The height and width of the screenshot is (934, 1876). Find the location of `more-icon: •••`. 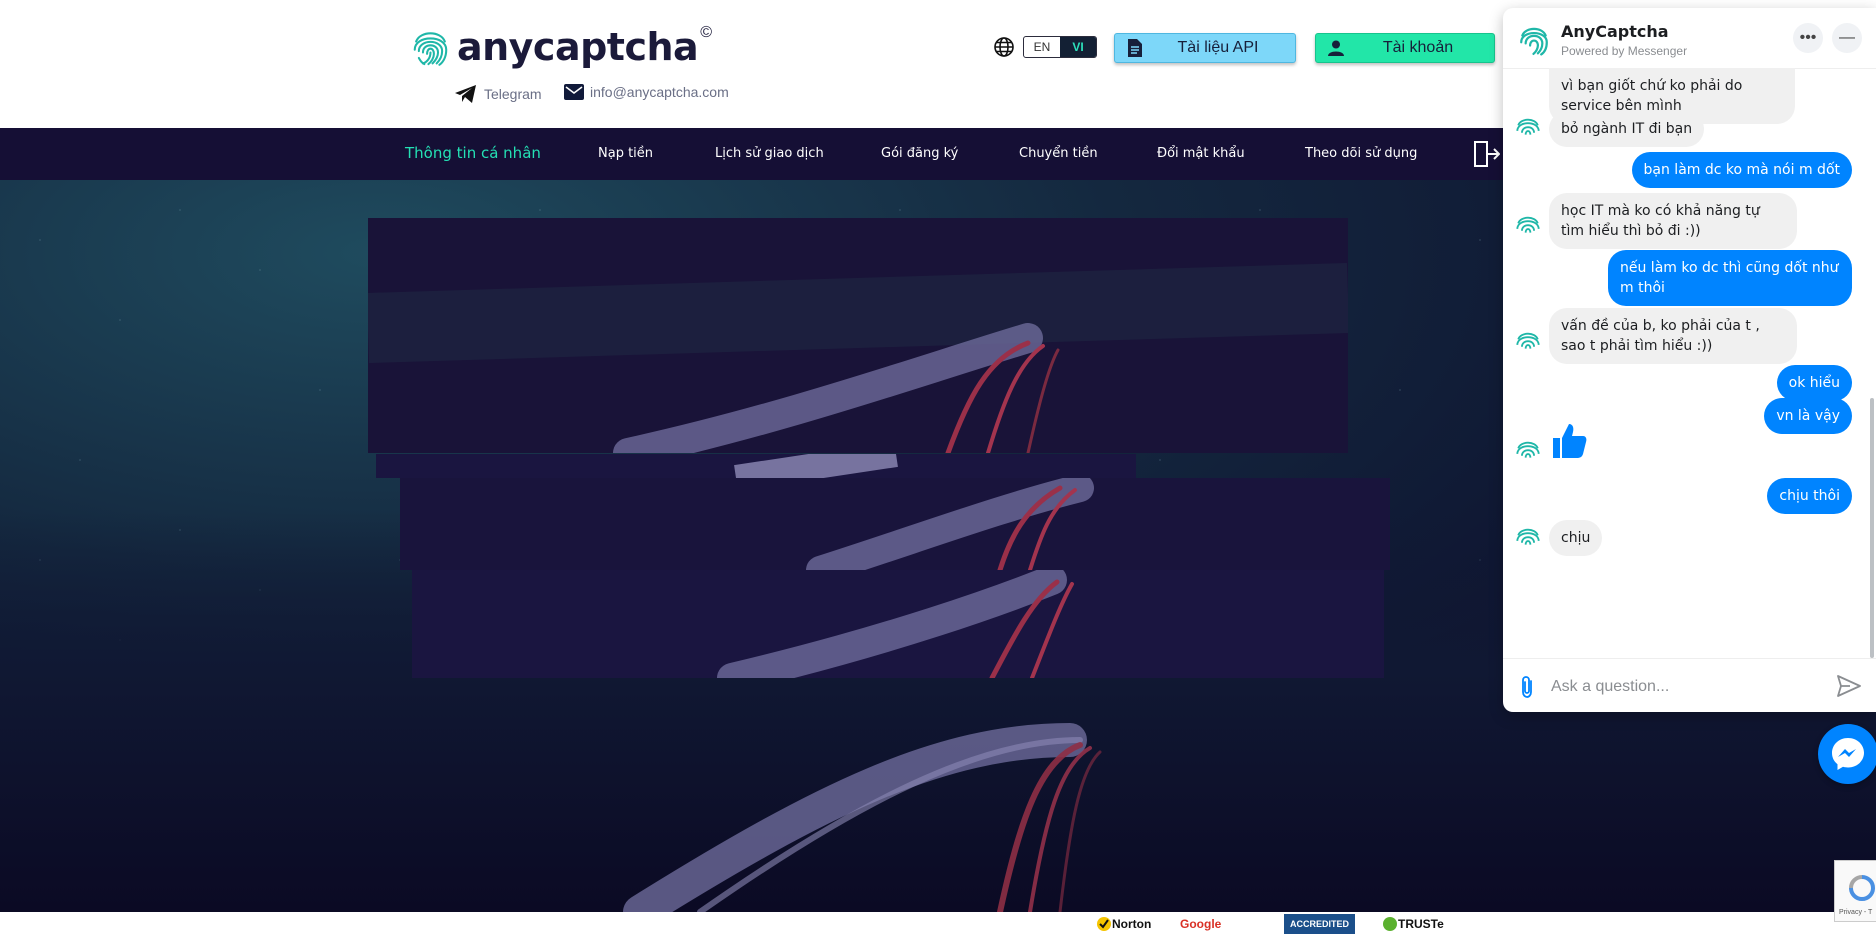

more-icon: ••• is located at coordinates (1808, 37).